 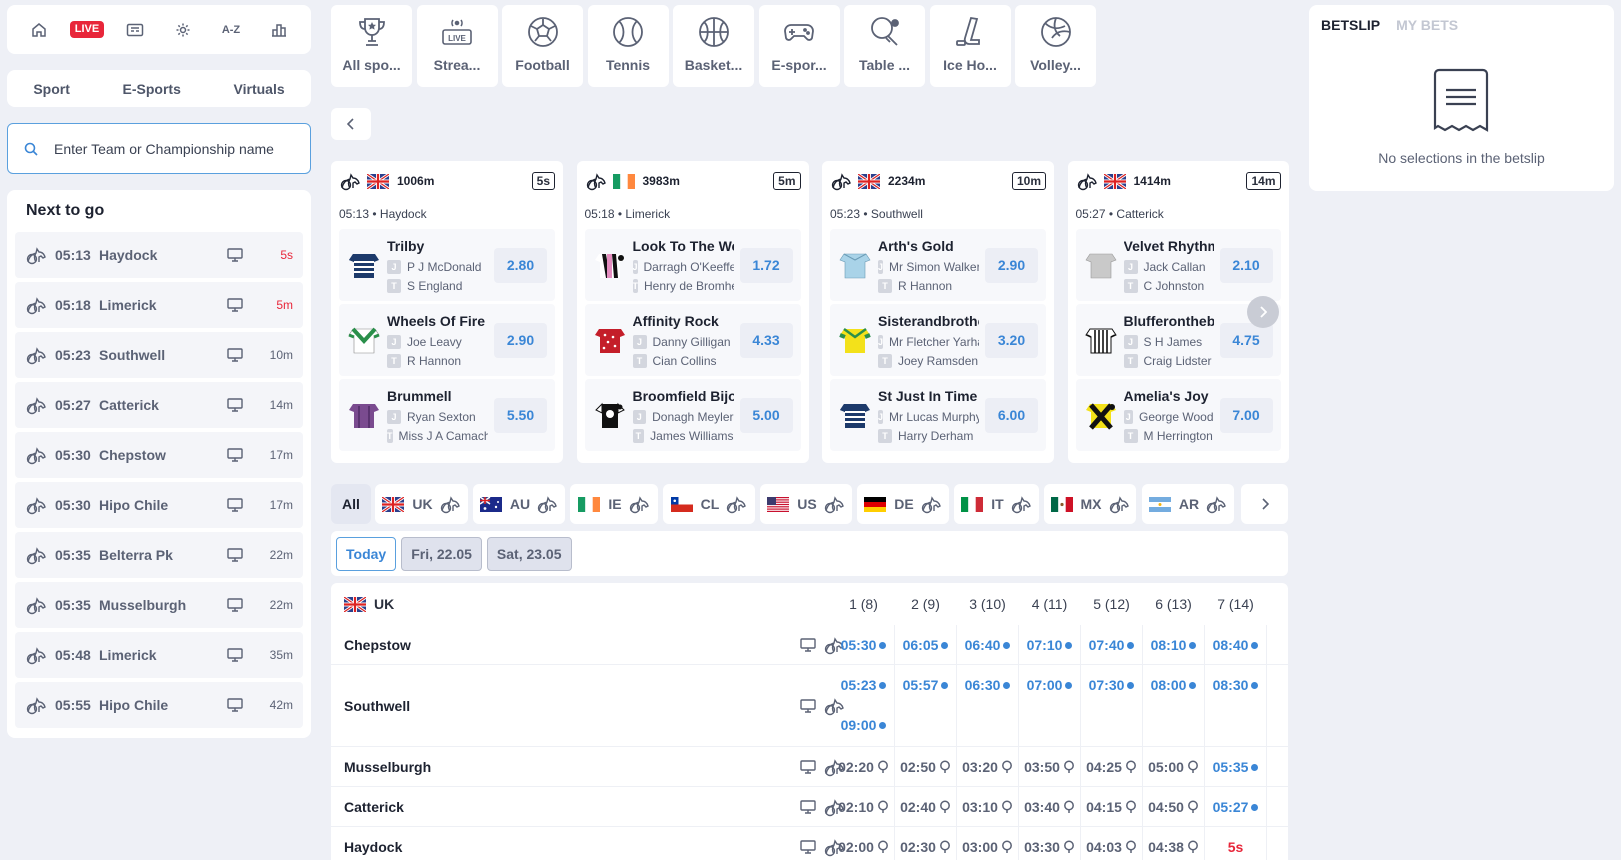 What do you see at coordinates (351, 504) in the screenshot?
I see `country-tab-all: All` at bounding box center [351, 504].